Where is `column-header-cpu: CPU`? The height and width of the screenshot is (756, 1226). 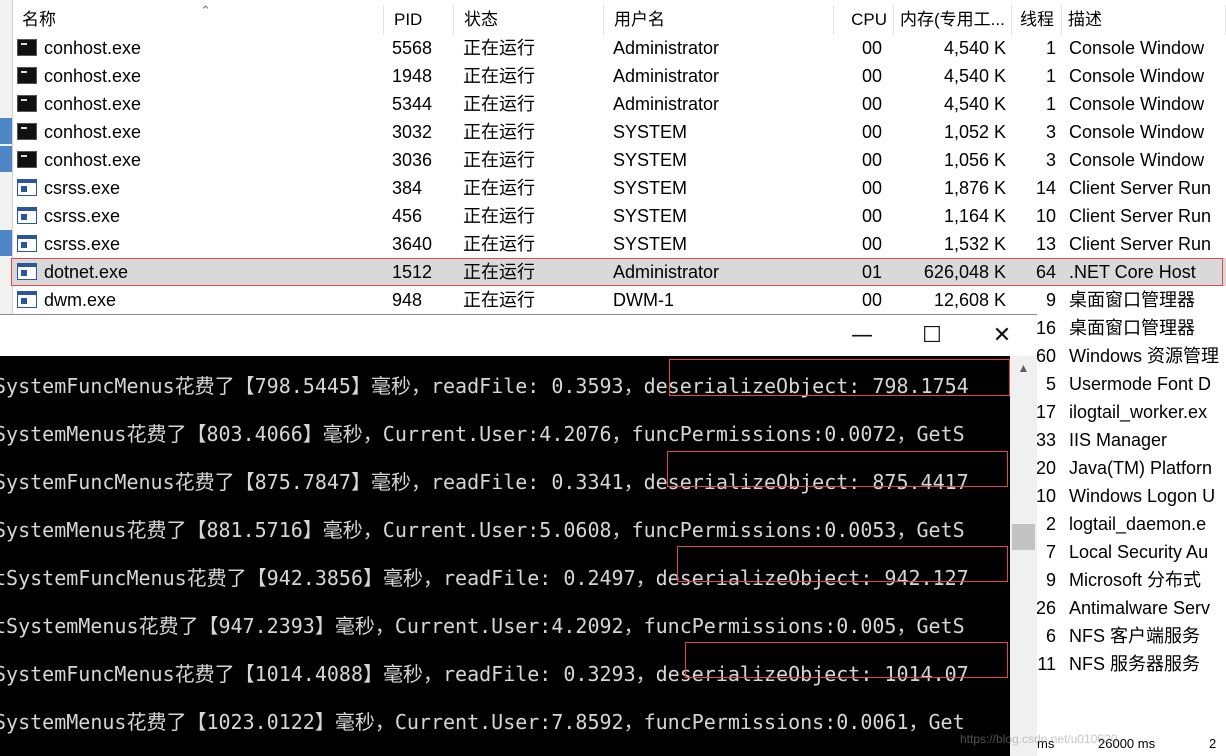
column-header-cpu: CPU is located at coordinates (864, 20).